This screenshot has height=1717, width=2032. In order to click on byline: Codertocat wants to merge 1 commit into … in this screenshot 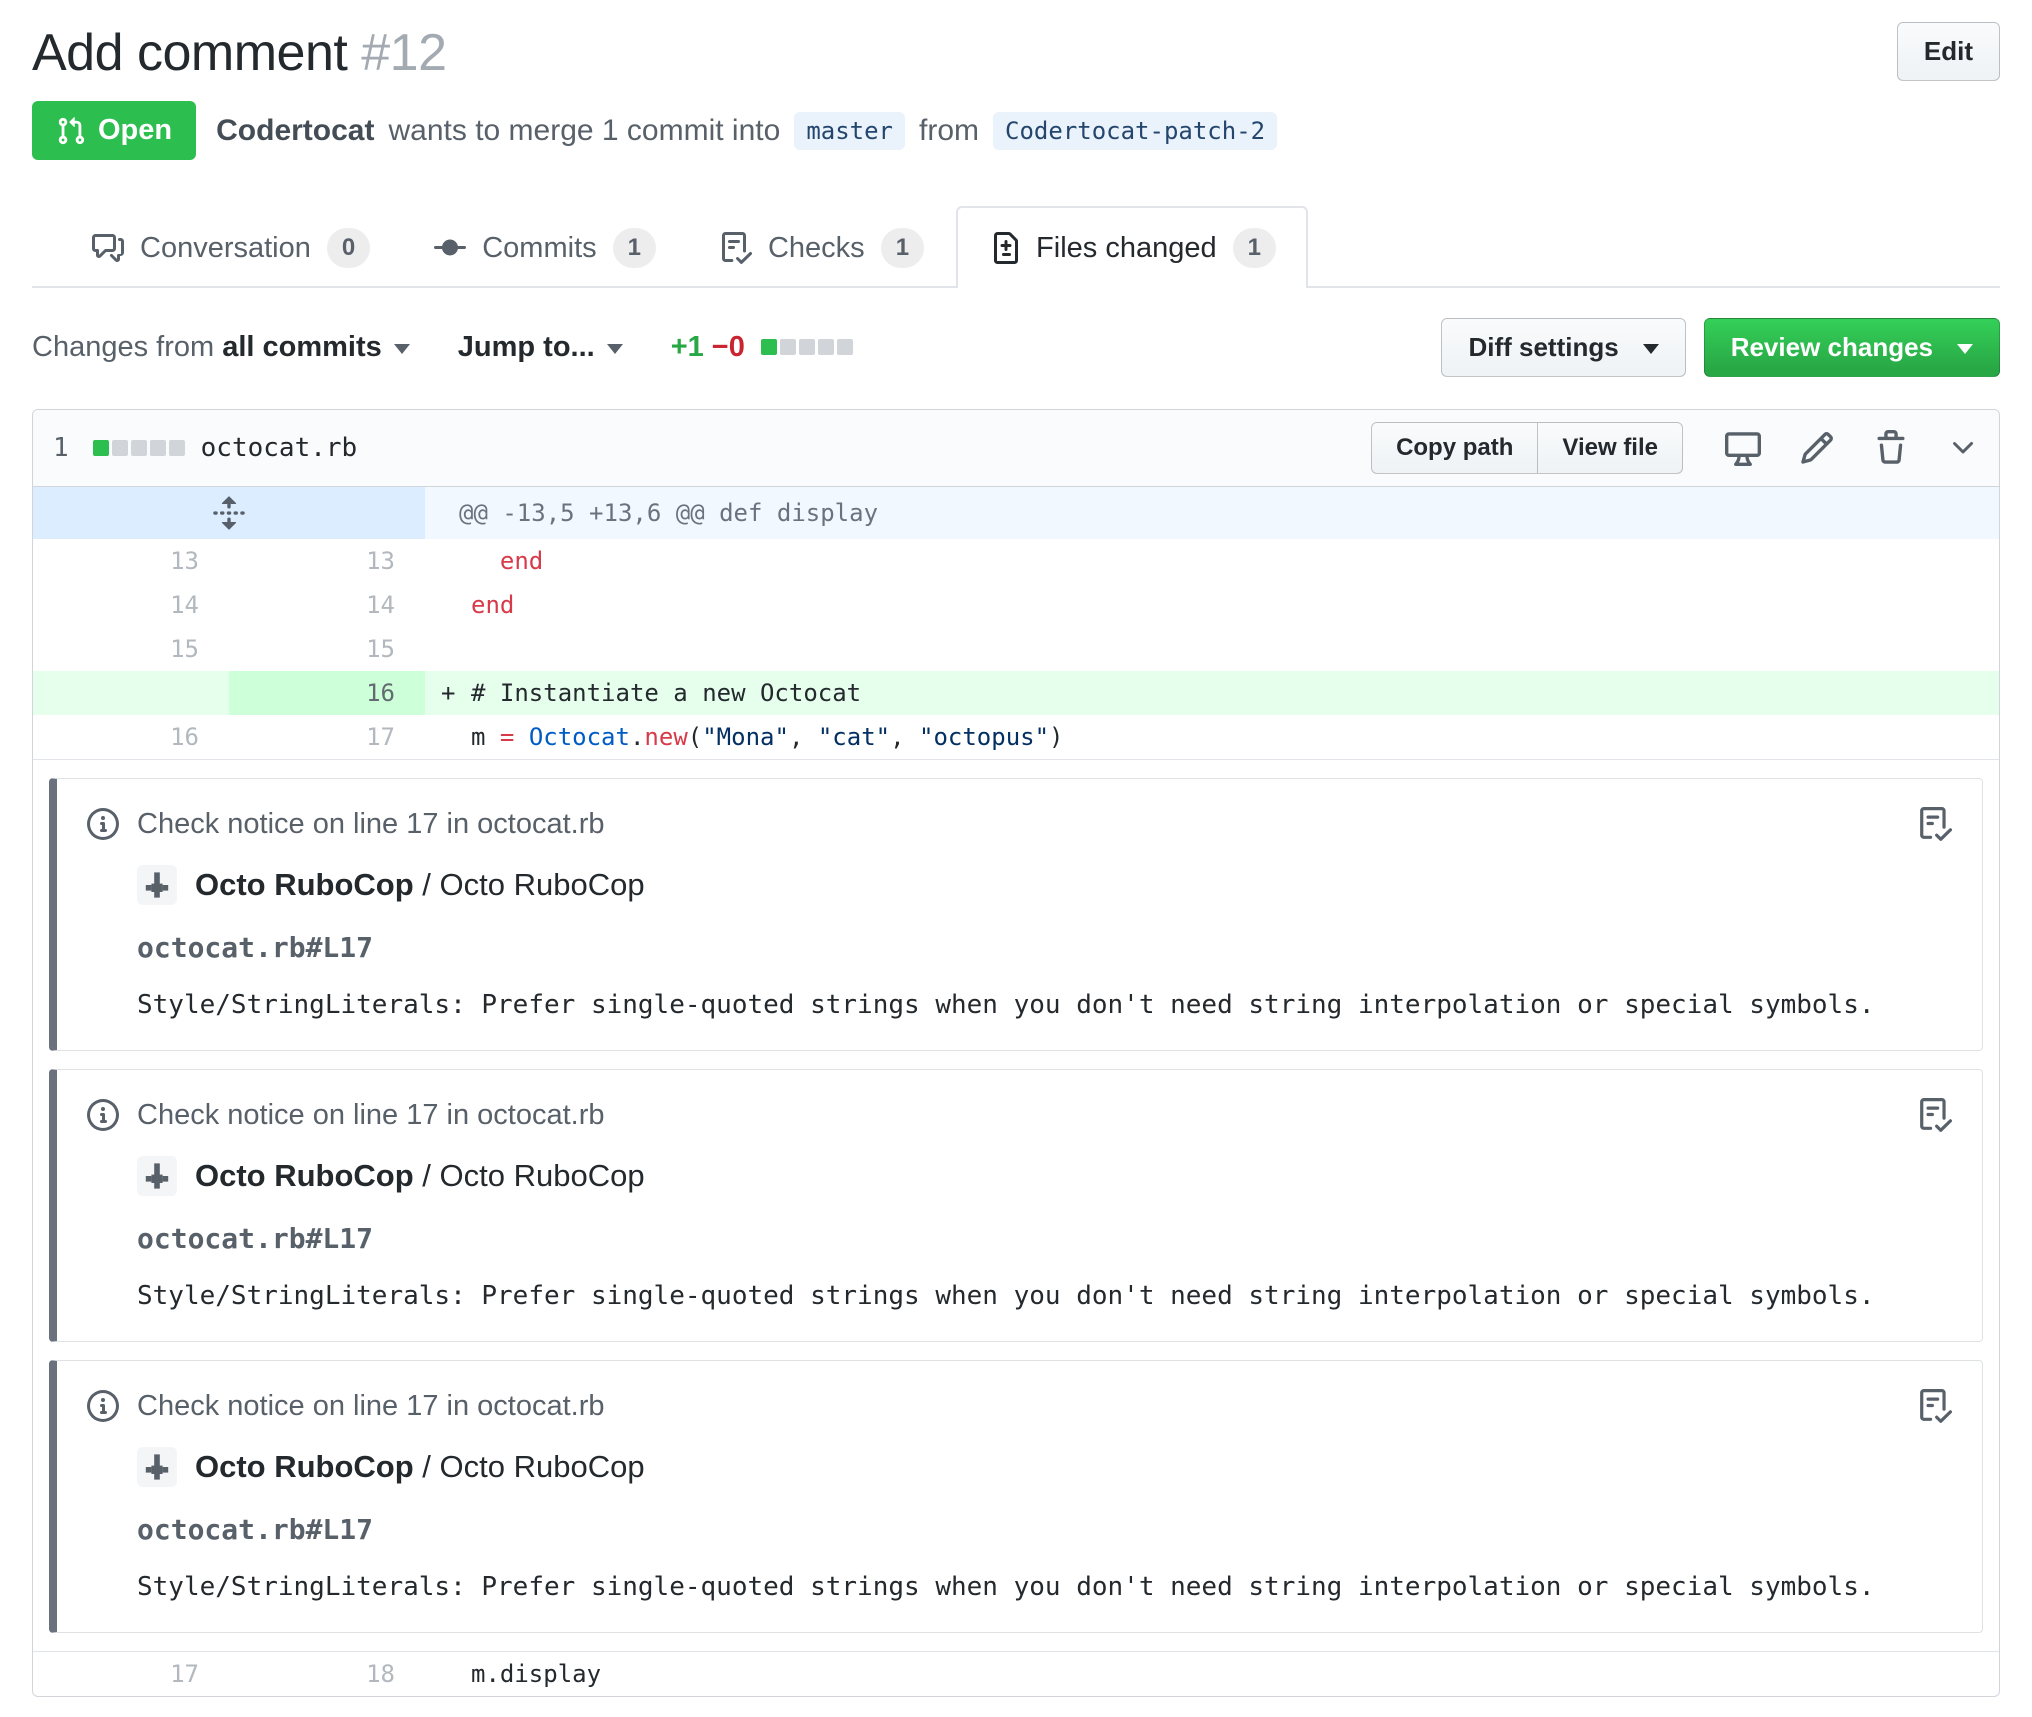, I will do `click(747, 130)`.